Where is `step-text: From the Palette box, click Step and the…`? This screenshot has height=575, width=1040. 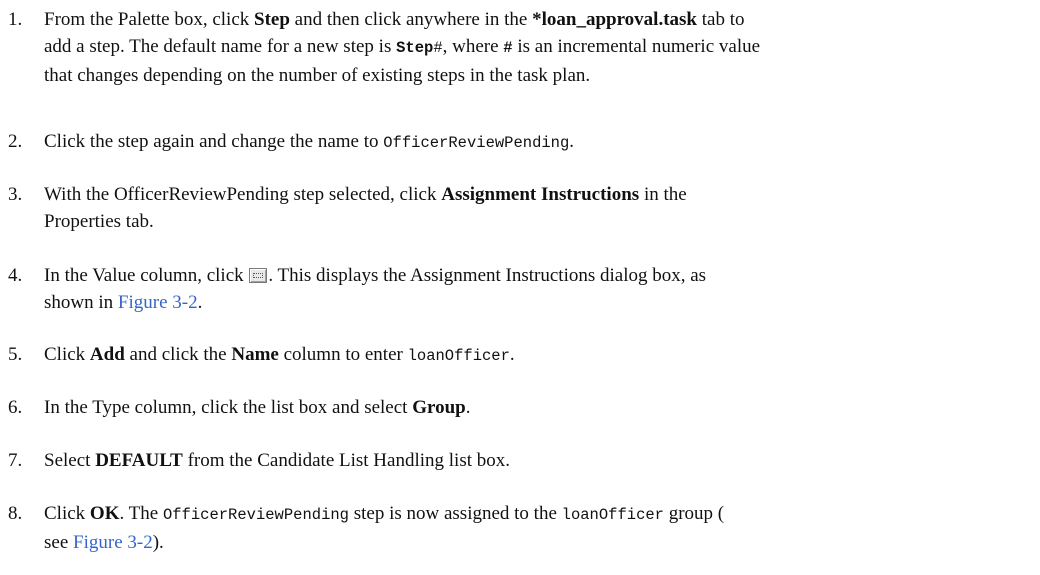
step-text: From the Palette box, click Step and the… is located at coordinates (536, 47).